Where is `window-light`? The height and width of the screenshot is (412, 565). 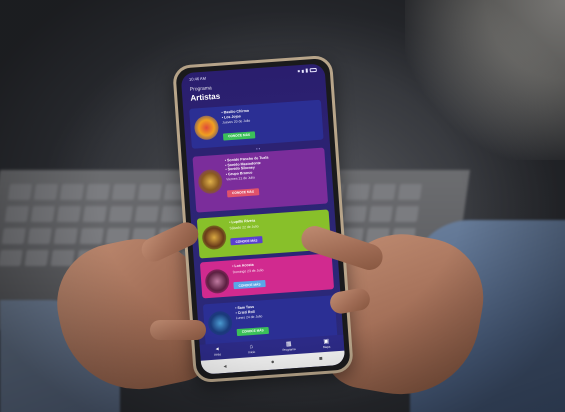
window-light is located at coordinates (485, 80).